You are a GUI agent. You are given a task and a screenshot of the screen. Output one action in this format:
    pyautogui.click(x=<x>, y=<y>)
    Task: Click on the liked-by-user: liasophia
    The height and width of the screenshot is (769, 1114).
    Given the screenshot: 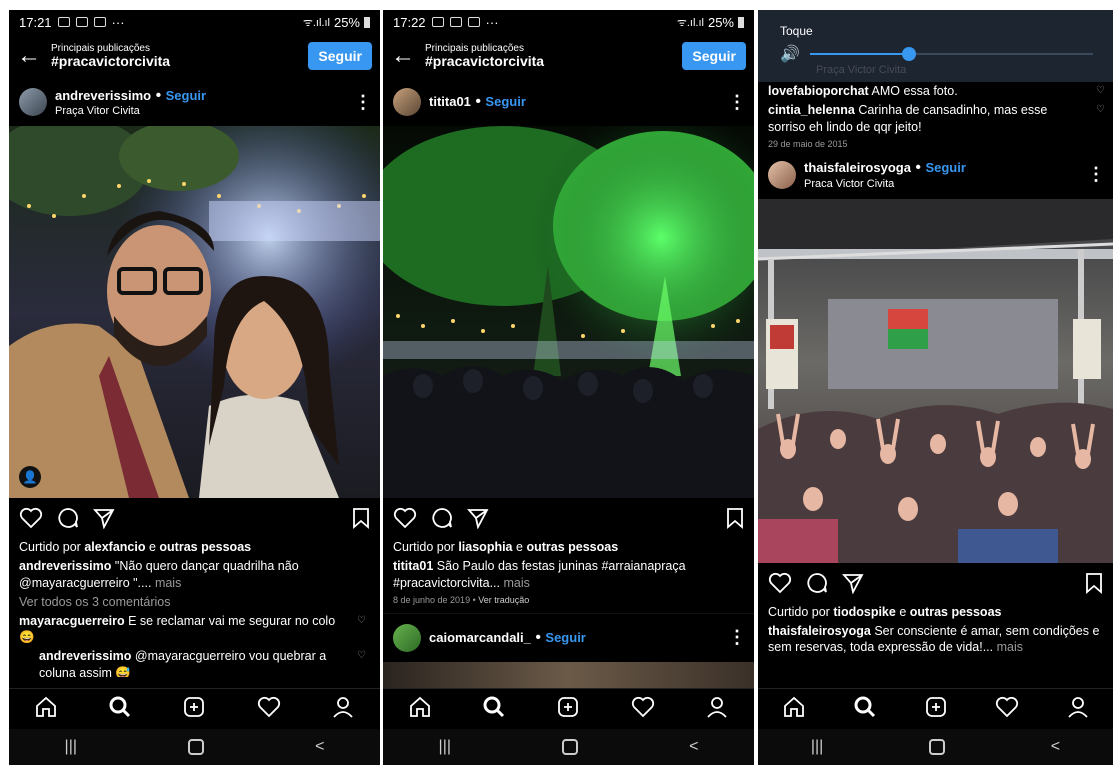 What is the action you would take?
    pyautogui.click(x=485, y=547)
    